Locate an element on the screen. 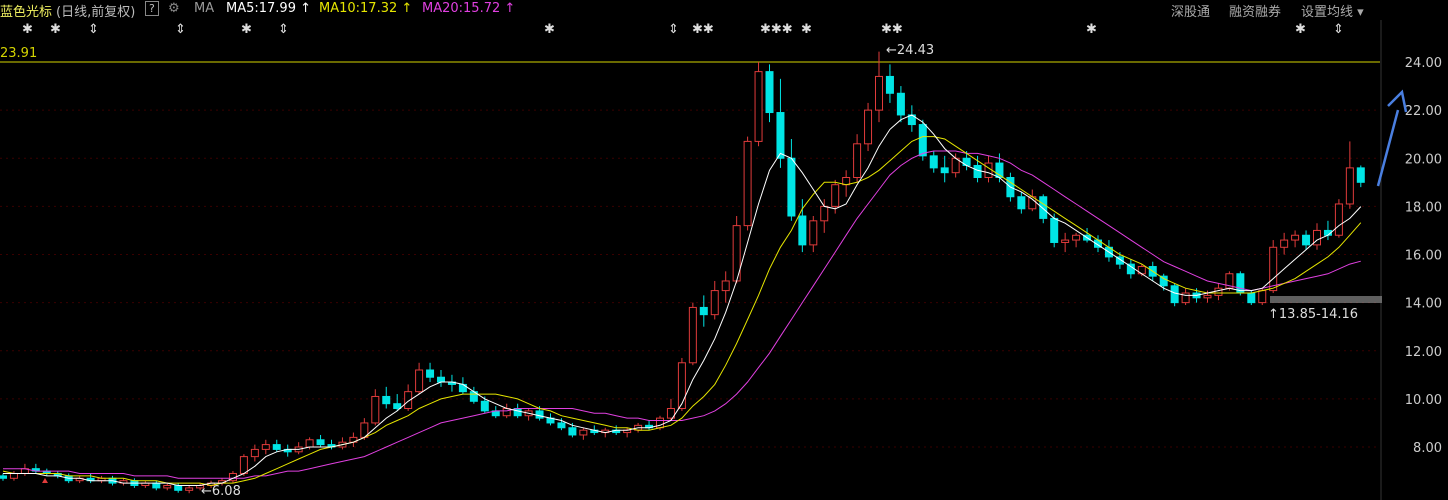 The height and width of the screenshot is (500, 1448). low-label: ←6.08 is located at coordinates (221, 491).